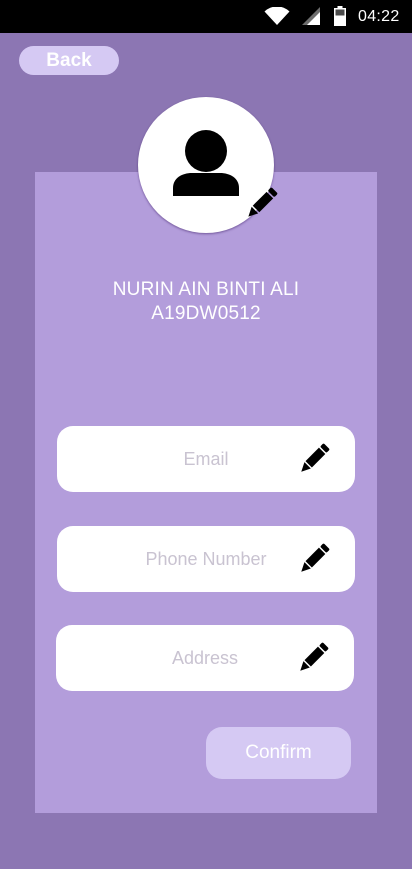 This screenshot has width=412, height=869. Describe the element at coordinates (277, 16) in the screenshot. I see `wifi-icon` at that location.